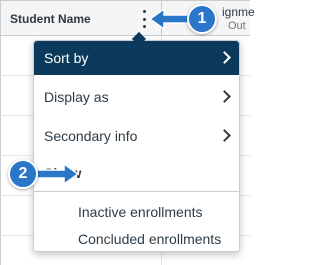  I want to click on student-name-column-header: Student Name, so click(81, 18).